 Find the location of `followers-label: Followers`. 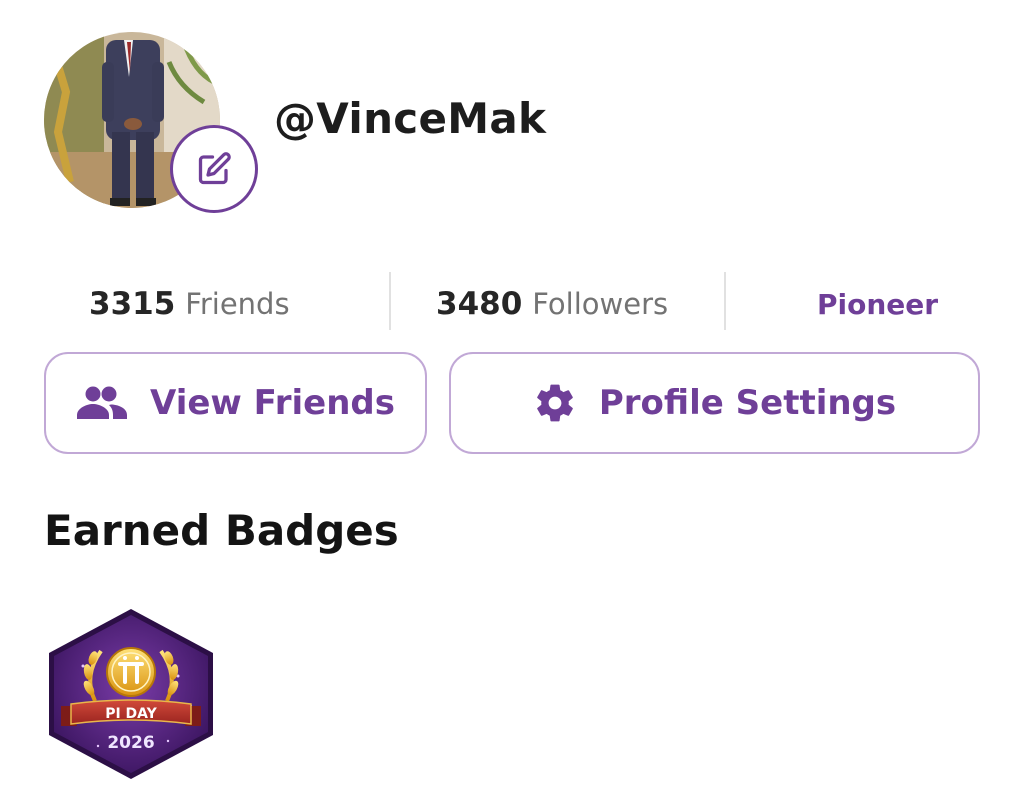

followers-label: Followers is located at coordinates (600, 304).